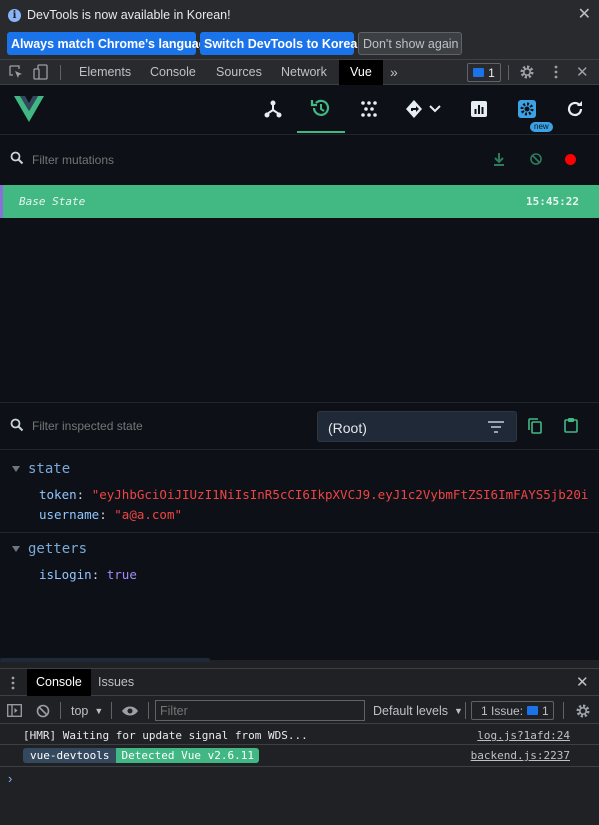  Describe the element at coordinates (491, 72) in the screenshot. I see `issues-count: 1` at that location.